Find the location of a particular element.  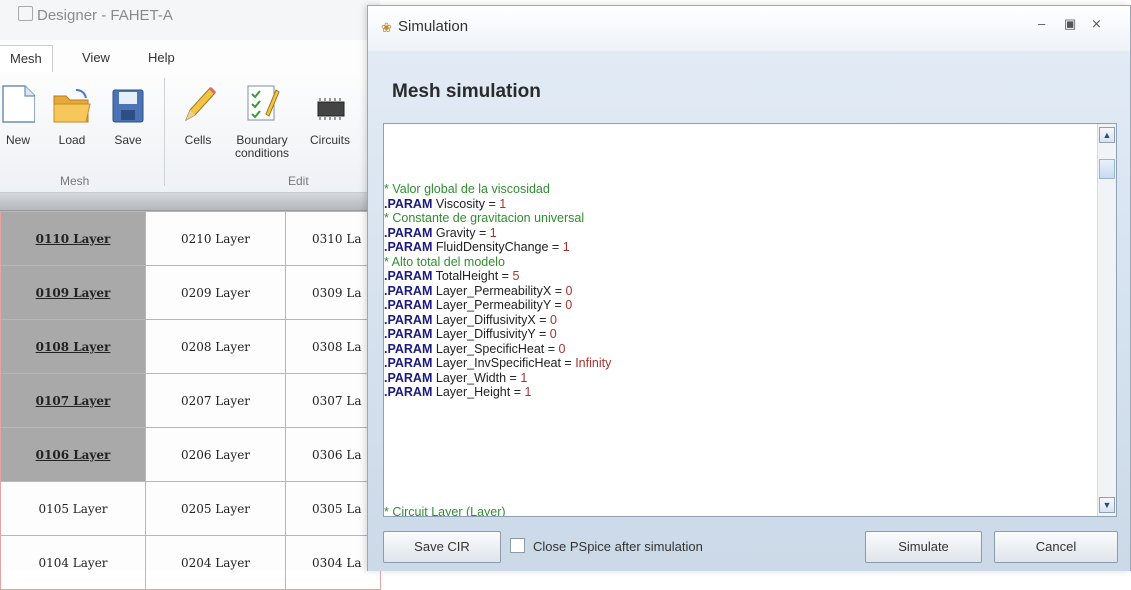

code-comment: * Valor global de la viscosidad is located at coordinates (467, 189).